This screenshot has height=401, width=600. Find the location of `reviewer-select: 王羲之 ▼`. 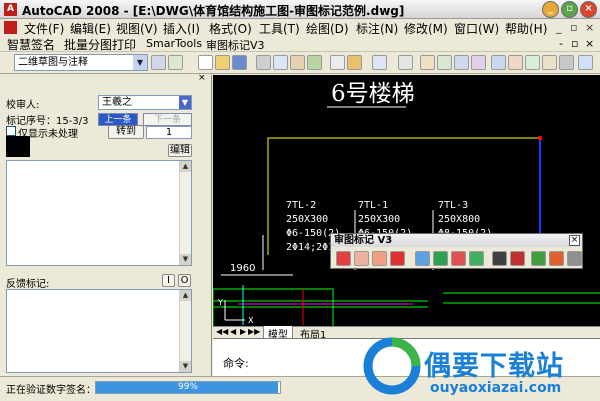

reviewer-select: 王羲之 ▼ is located at coordinates (145, 102).